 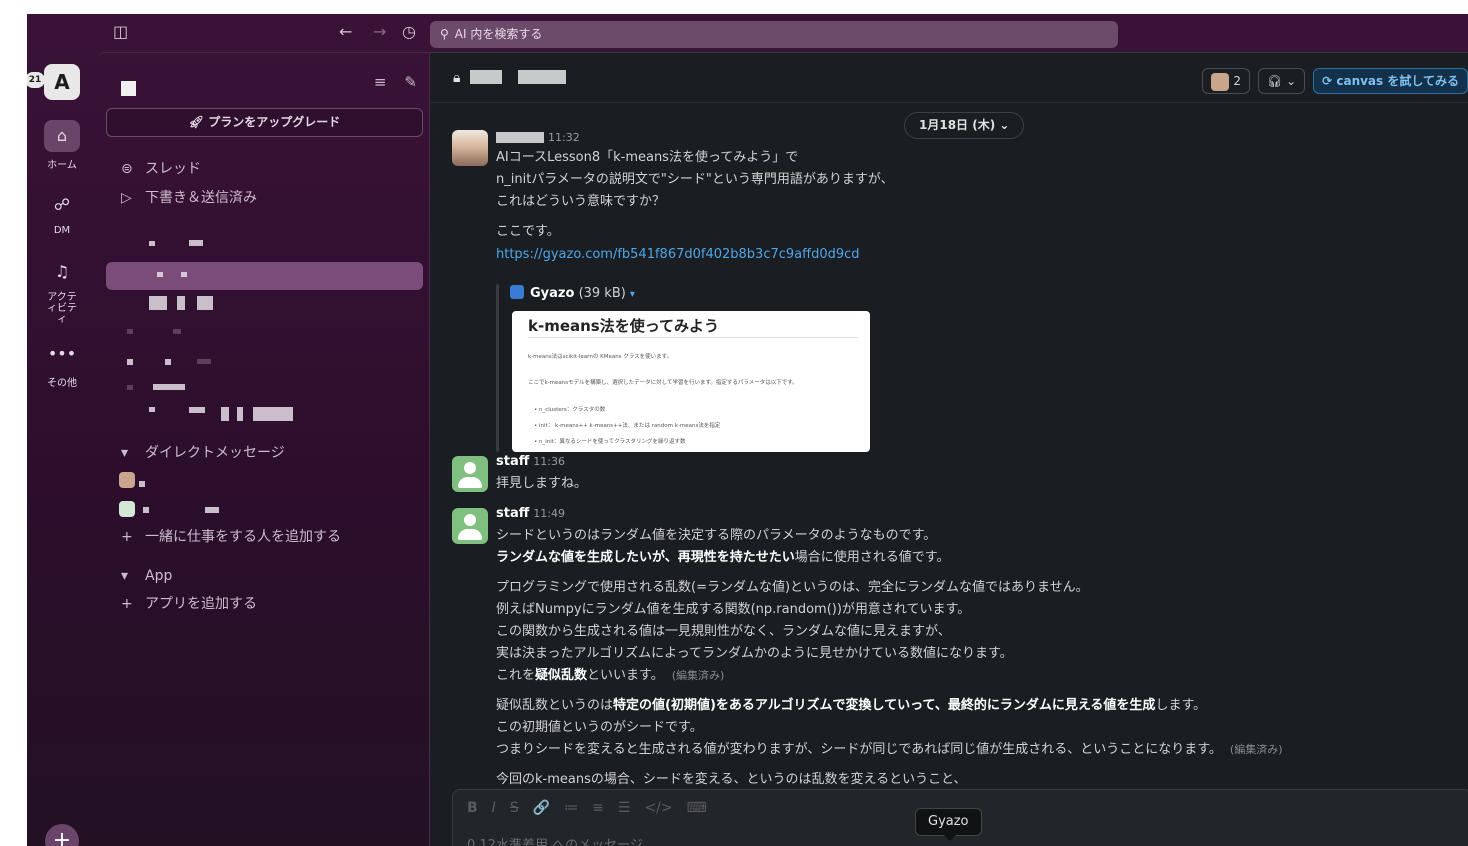 I want to click on rail-item-dm: ☍ DM, so click(x=62, y=212).